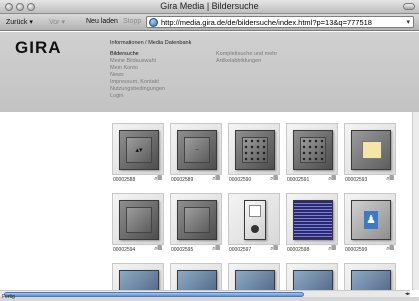 The image size is (419, 301). I want to click on image-id: 00002597, so click(240, 250).